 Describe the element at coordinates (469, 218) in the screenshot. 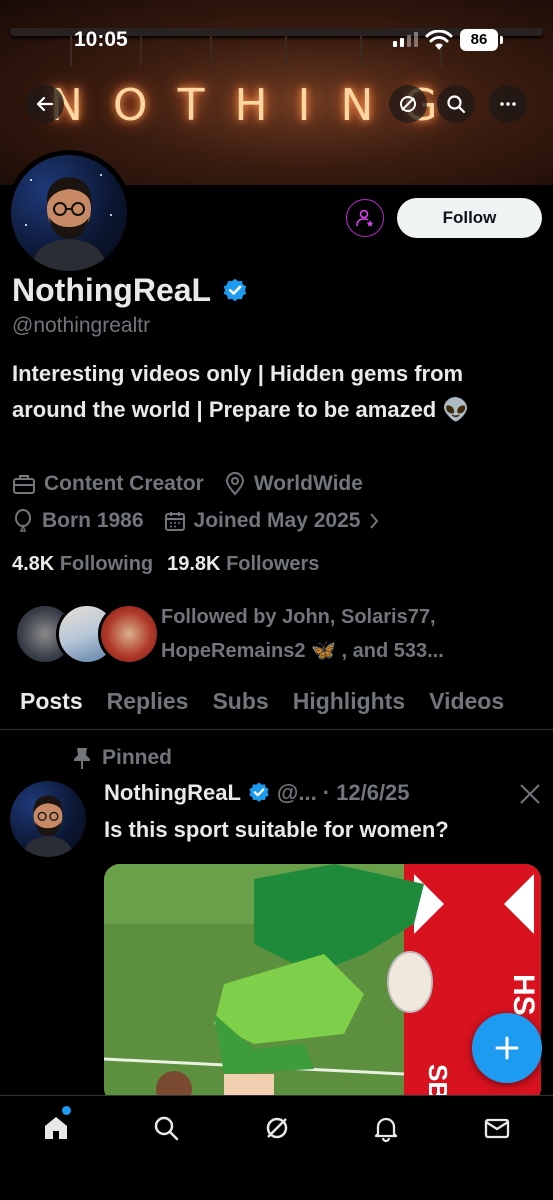

I see `follow-button: Follow` at that location.